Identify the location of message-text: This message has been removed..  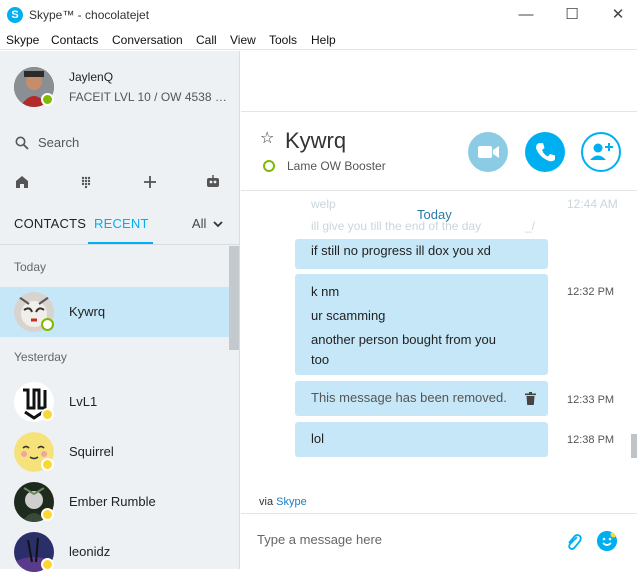
(409, 397).